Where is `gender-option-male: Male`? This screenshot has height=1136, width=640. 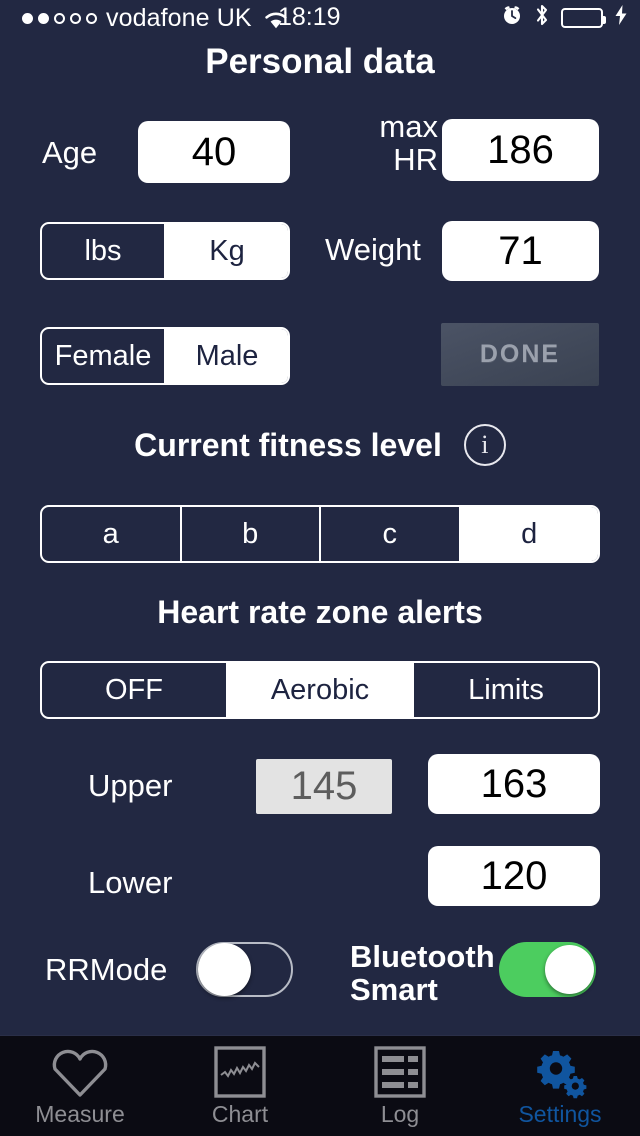
gender-option-male: Male is located at coordinates (227, 356).